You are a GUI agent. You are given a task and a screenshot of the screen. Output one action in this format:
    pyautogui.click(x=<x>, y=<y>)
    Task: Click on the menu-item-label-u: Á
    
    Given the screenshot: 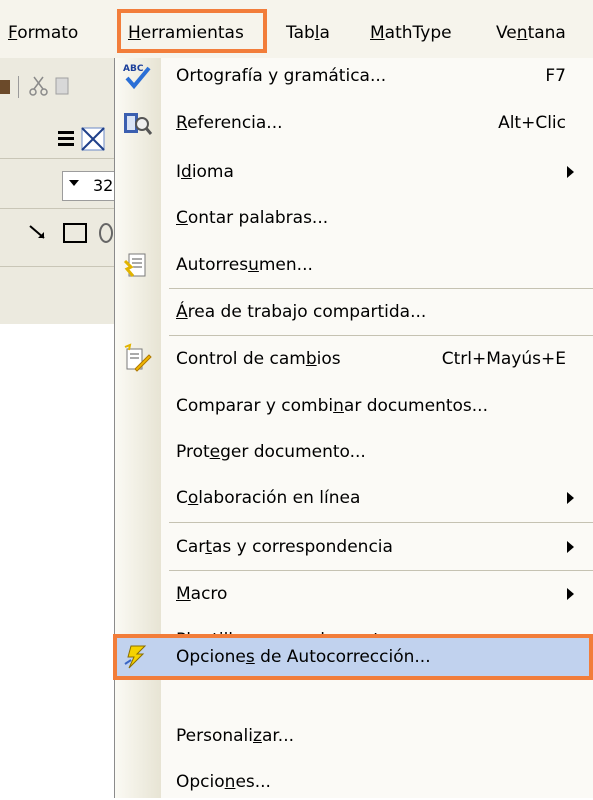 What is the action you would take?
    pyautogui.click(x=182, y=312)
    